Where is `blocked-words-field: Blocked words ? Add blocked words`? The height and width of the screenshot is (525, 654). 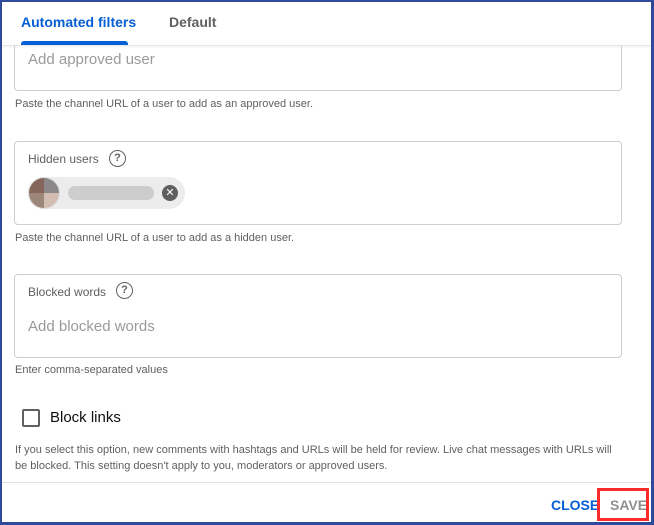
blocked-words-field: Blocked words ? Add blocked words is located at coordinates (318, 316).